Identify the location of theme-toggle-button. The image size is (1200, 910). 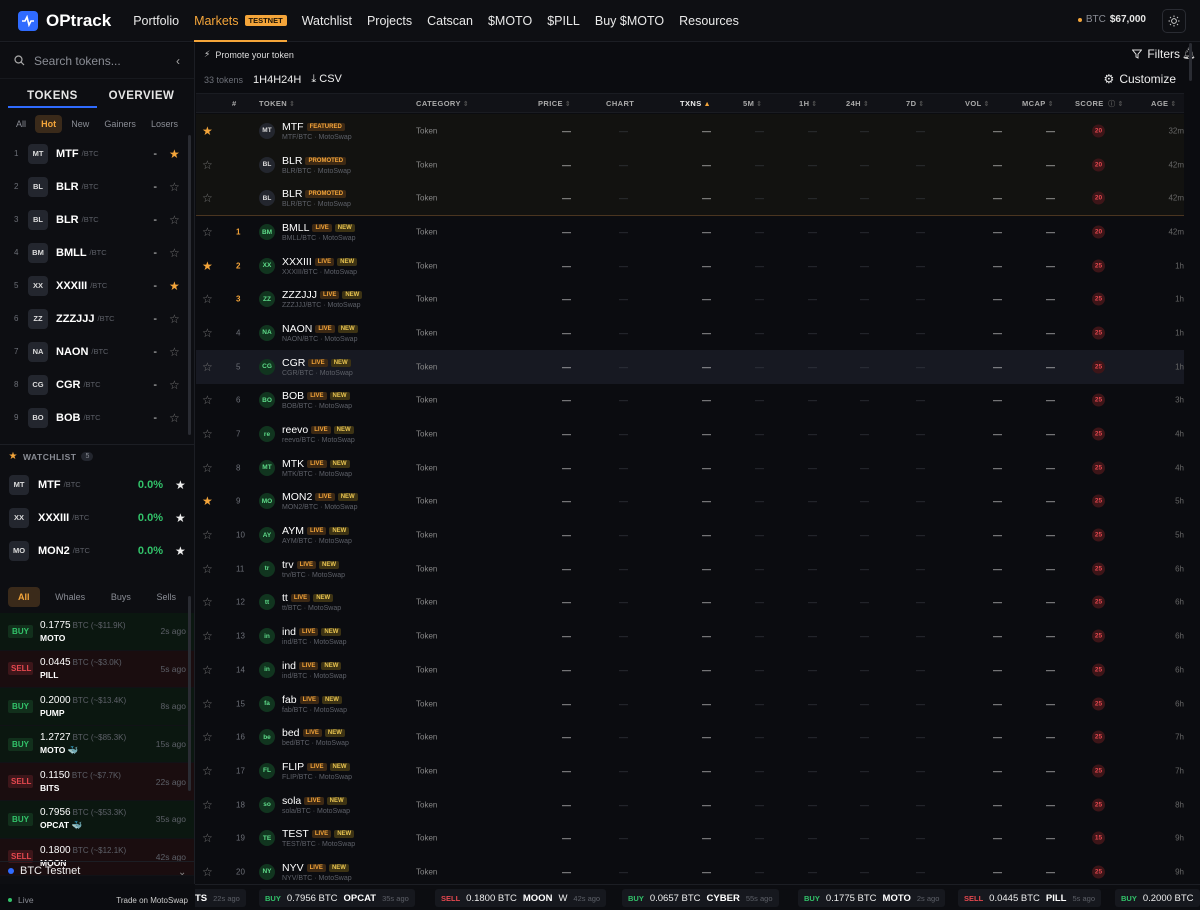
(1174, 21).